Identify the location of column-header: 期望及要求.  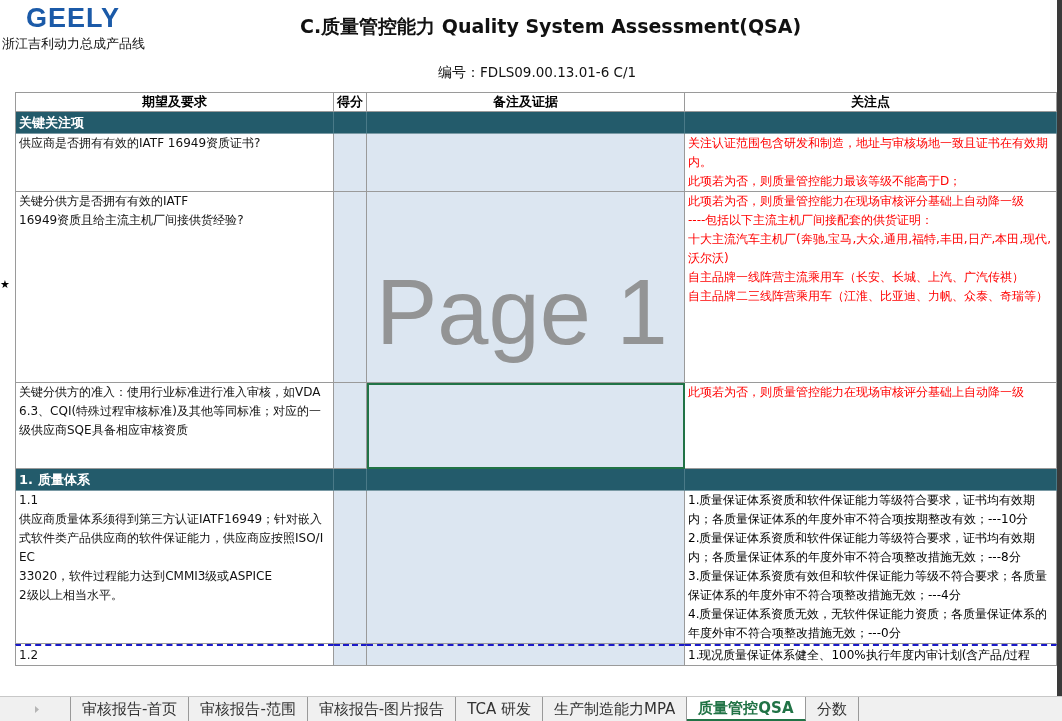
(174, 102).